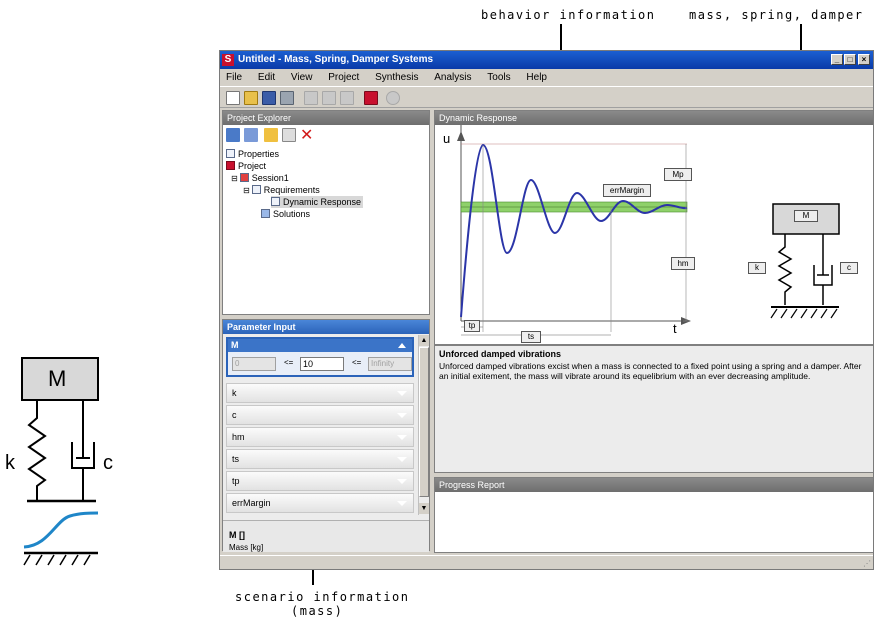  Describe the element at coordinates (320, 503) in the screenshot. I see `param-row-errmargin: errMargin` at that location.